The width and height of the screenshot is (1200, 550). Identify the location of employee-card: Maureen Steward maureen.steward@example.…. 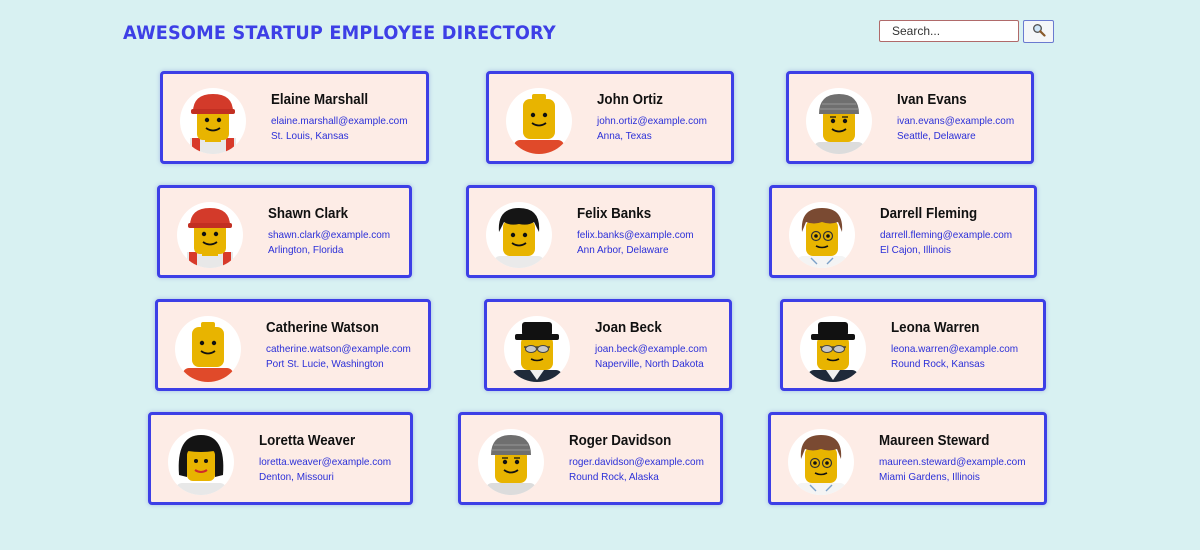
(907, 458).